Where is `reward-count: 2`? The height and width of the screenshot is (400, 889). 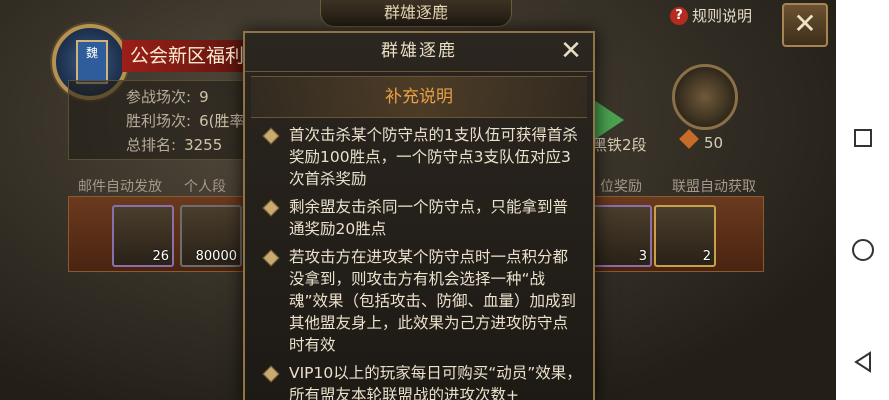
reward-count: 2 is located at coordinates (706, 256).